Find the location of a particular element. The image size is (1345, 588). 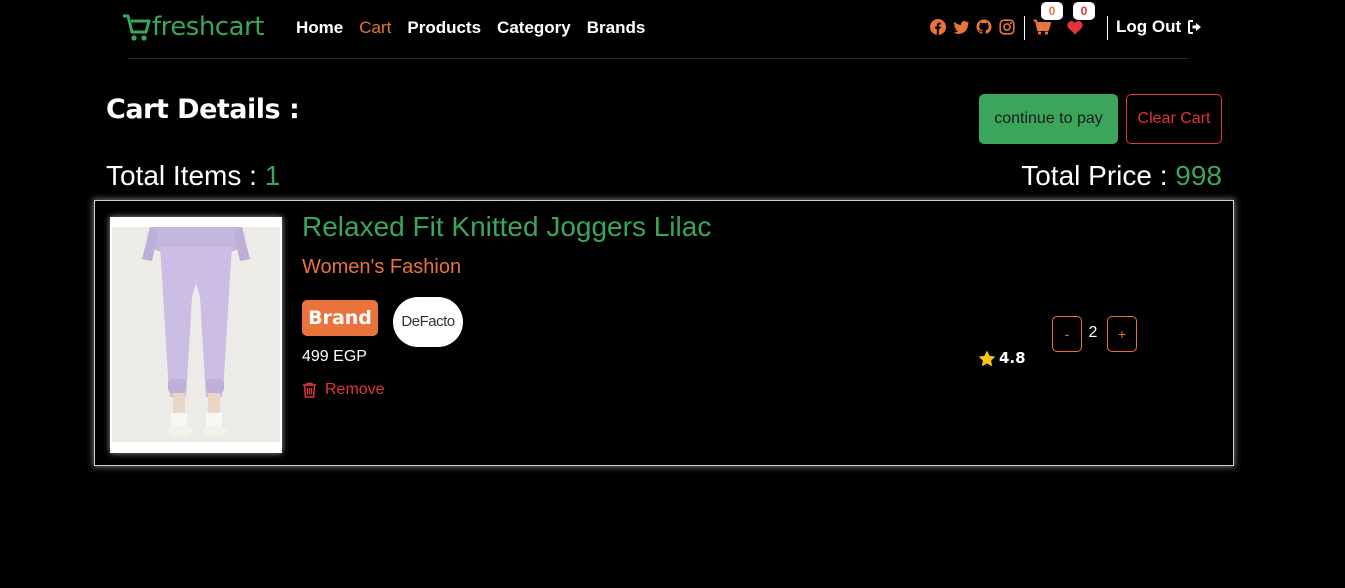

product-category: Women's Fashion is located at coordinates (382, 267).